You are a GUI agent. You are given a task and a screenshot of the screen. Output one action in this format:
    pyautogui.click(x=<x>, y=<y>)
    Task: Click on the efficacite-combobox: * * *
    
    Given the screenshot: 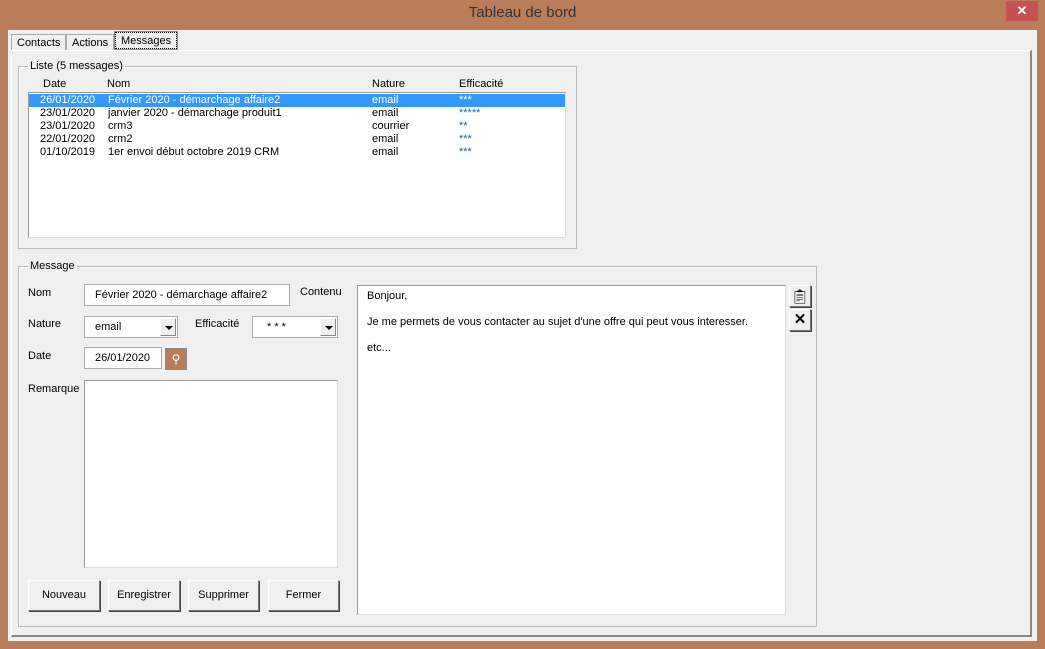 What is the action you would take?
    pyautogui.click(x=295, y=327)
    